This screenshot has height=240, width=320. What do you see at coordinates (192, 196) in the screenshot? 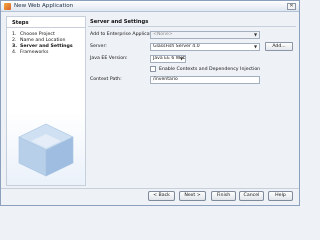
I see `next-button: Next >` at bounding box center [192, 196].